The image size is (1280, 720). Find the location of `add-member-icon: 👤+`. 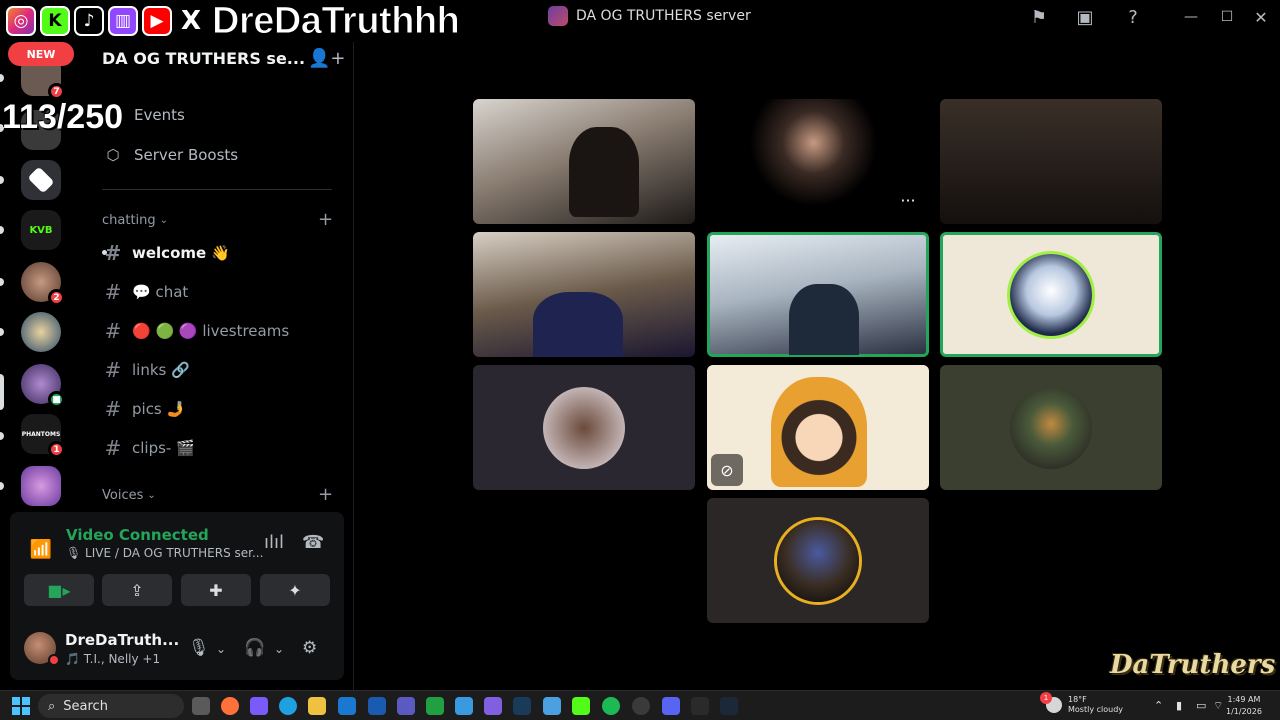

add-member-icon: 👤+ is located at coordinates (327, 58).